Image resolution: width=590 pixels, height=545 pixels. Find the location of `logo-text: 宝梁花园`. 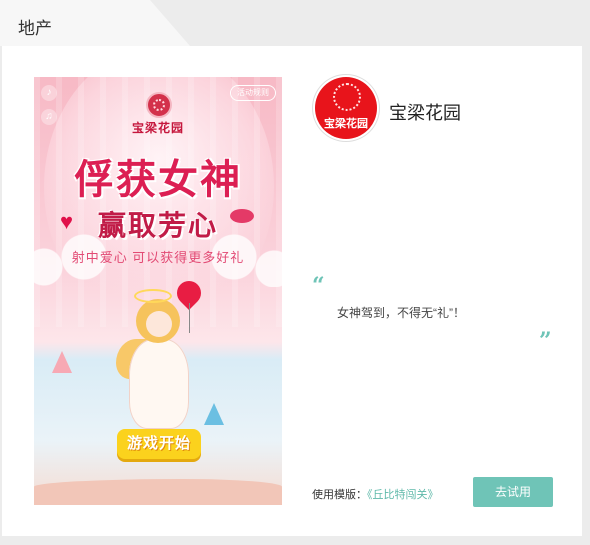

logo-text: 宝梁花园 is located at coordinates (346, 124).